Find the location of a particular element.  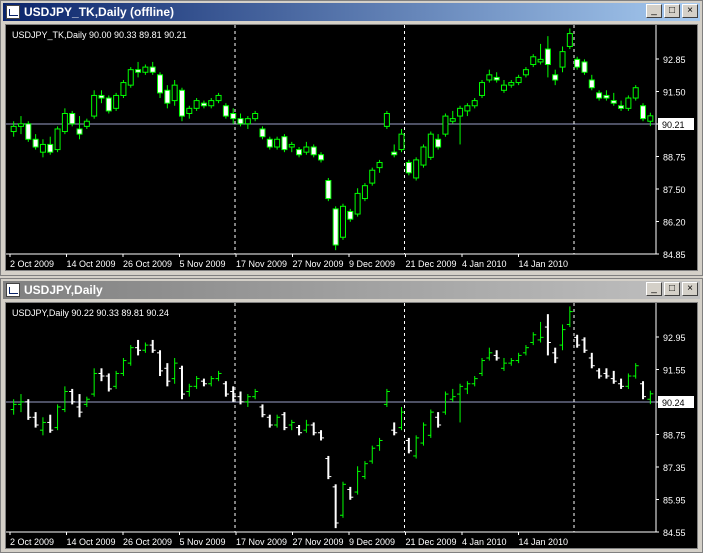

title-bar: USDJPY,Daily _ □ × is located at coordinates (351, 290).